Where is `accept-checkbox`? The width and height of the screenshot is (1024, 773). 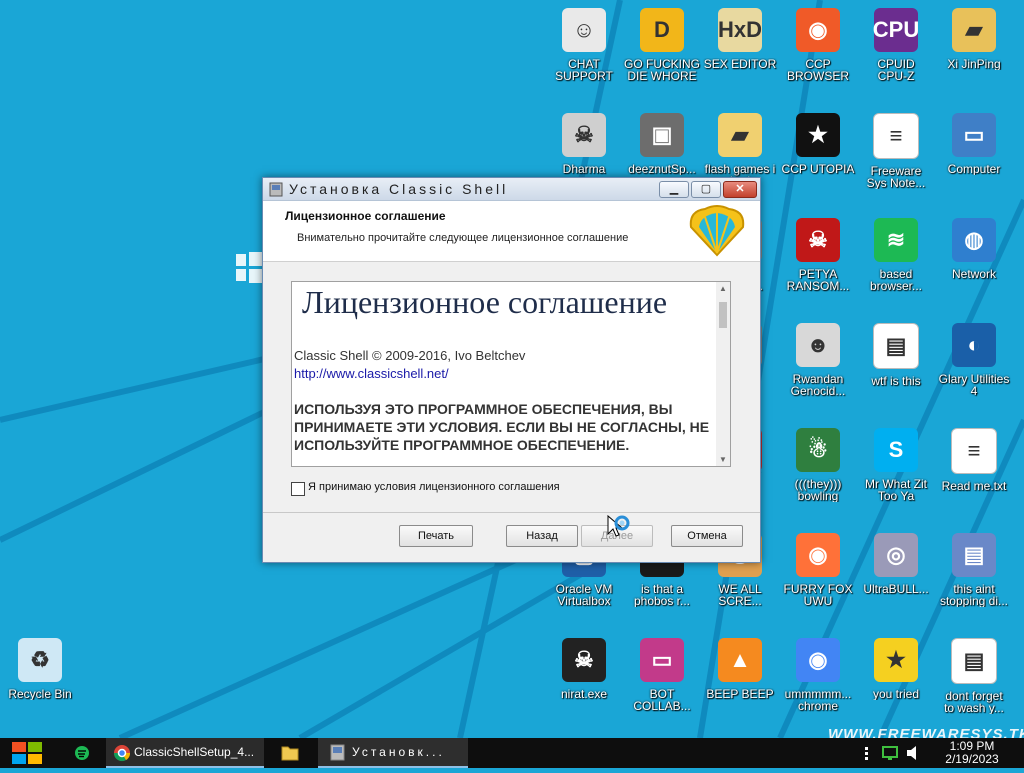
accept-checkbox is located at coordinates (298, 489).